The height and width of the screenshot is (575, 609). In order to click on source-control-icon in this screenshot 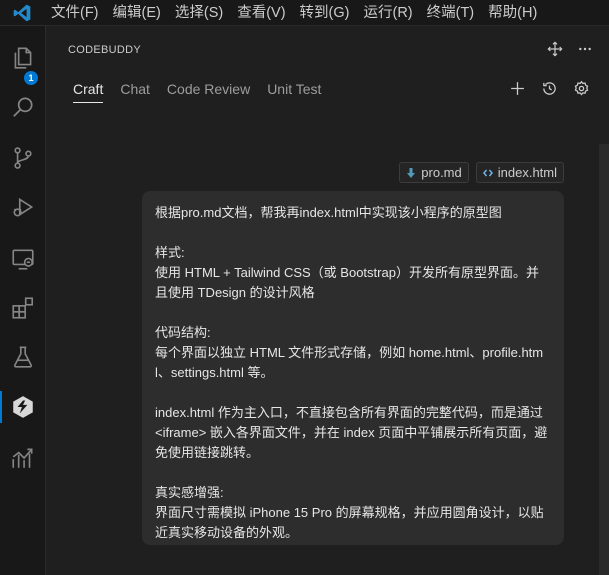, I will do `click(23, 158)`.